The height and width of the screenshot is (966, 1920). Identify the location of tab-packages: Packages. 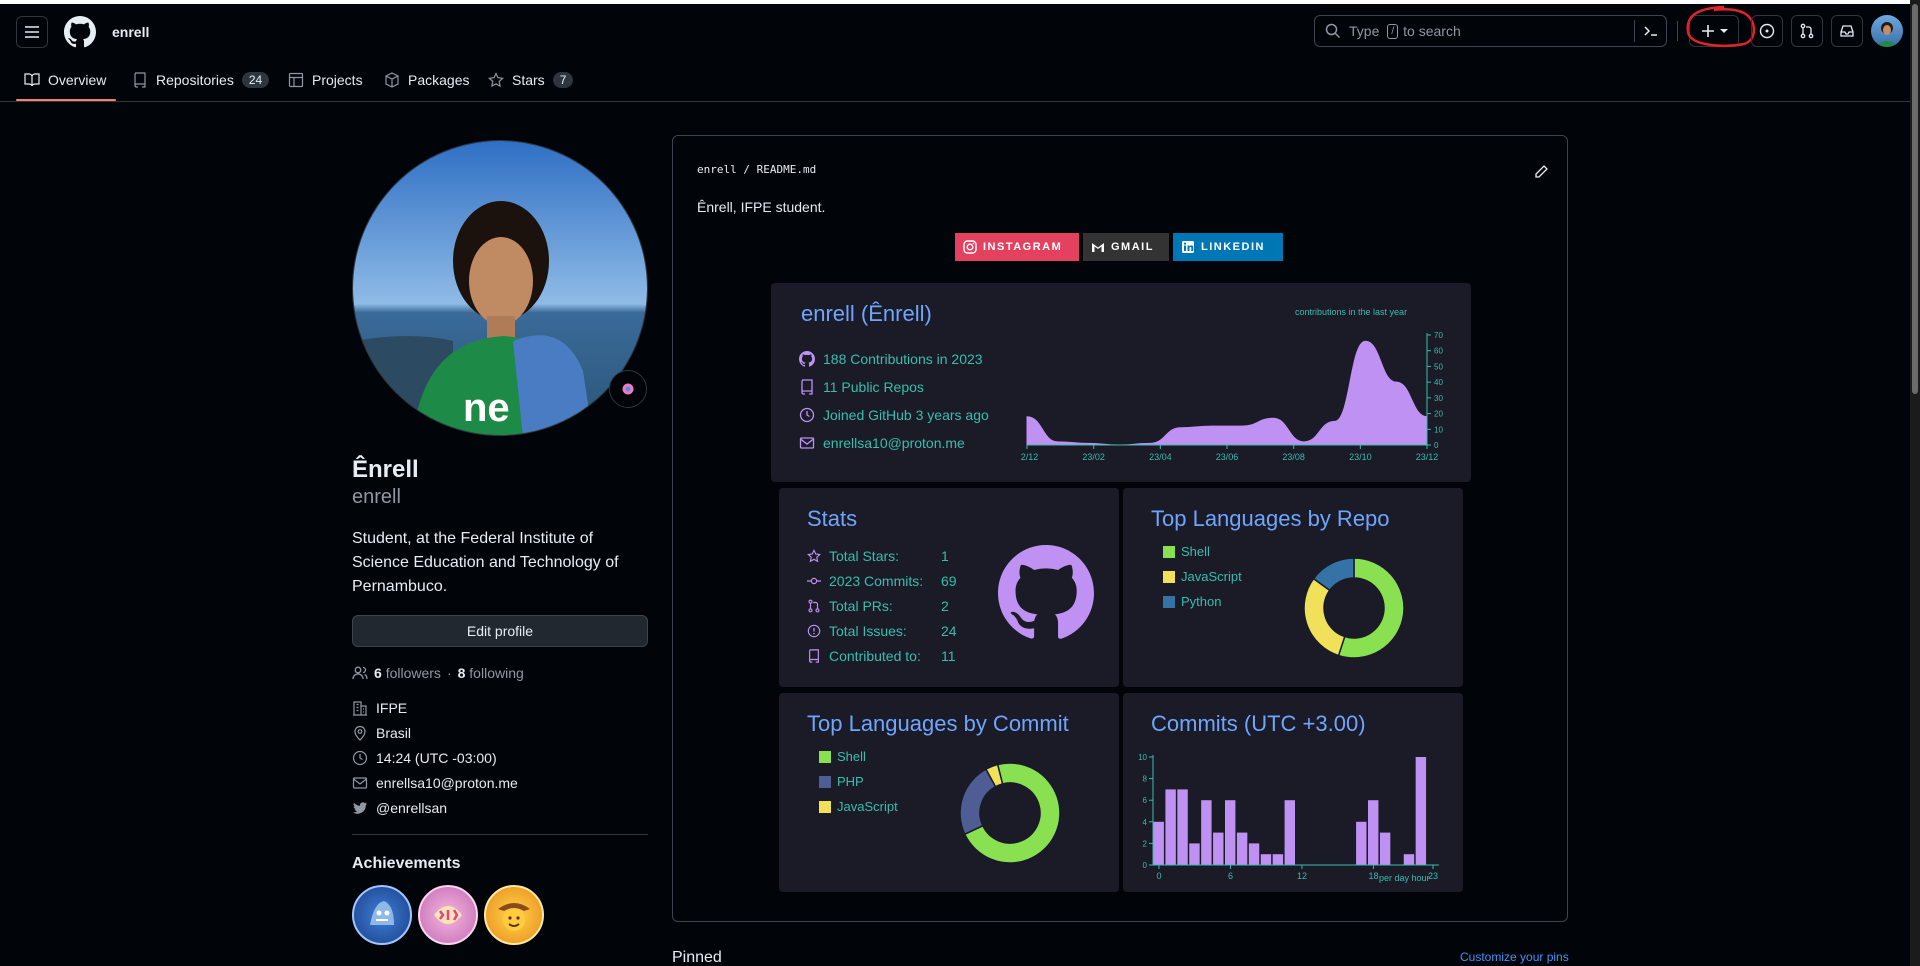
(426, 80).